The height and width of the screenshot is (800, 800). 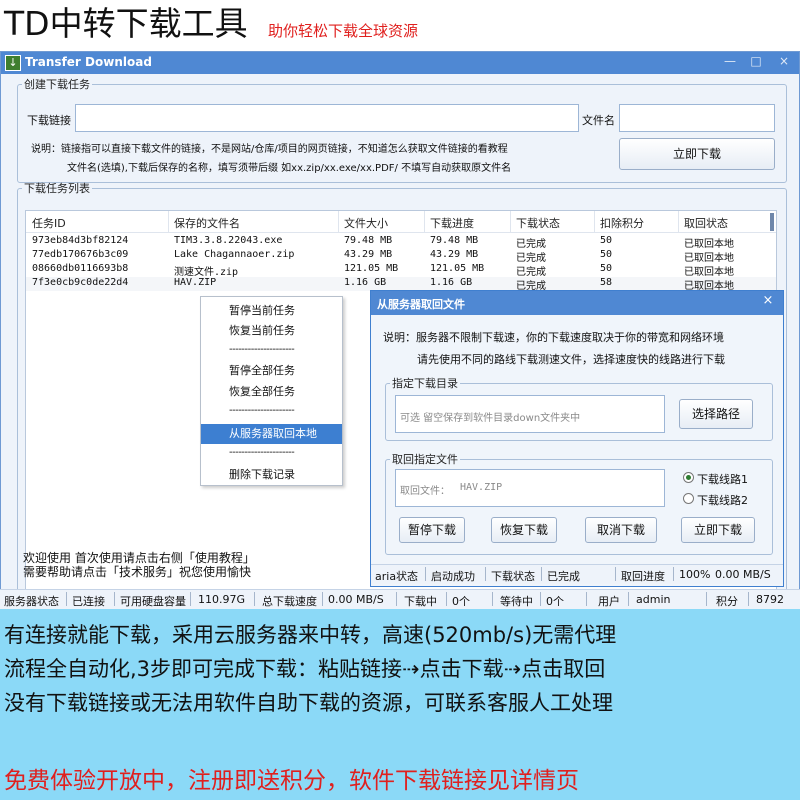 I want to click on cell-progress: 79.48 MB, so click(x=454, y=240).